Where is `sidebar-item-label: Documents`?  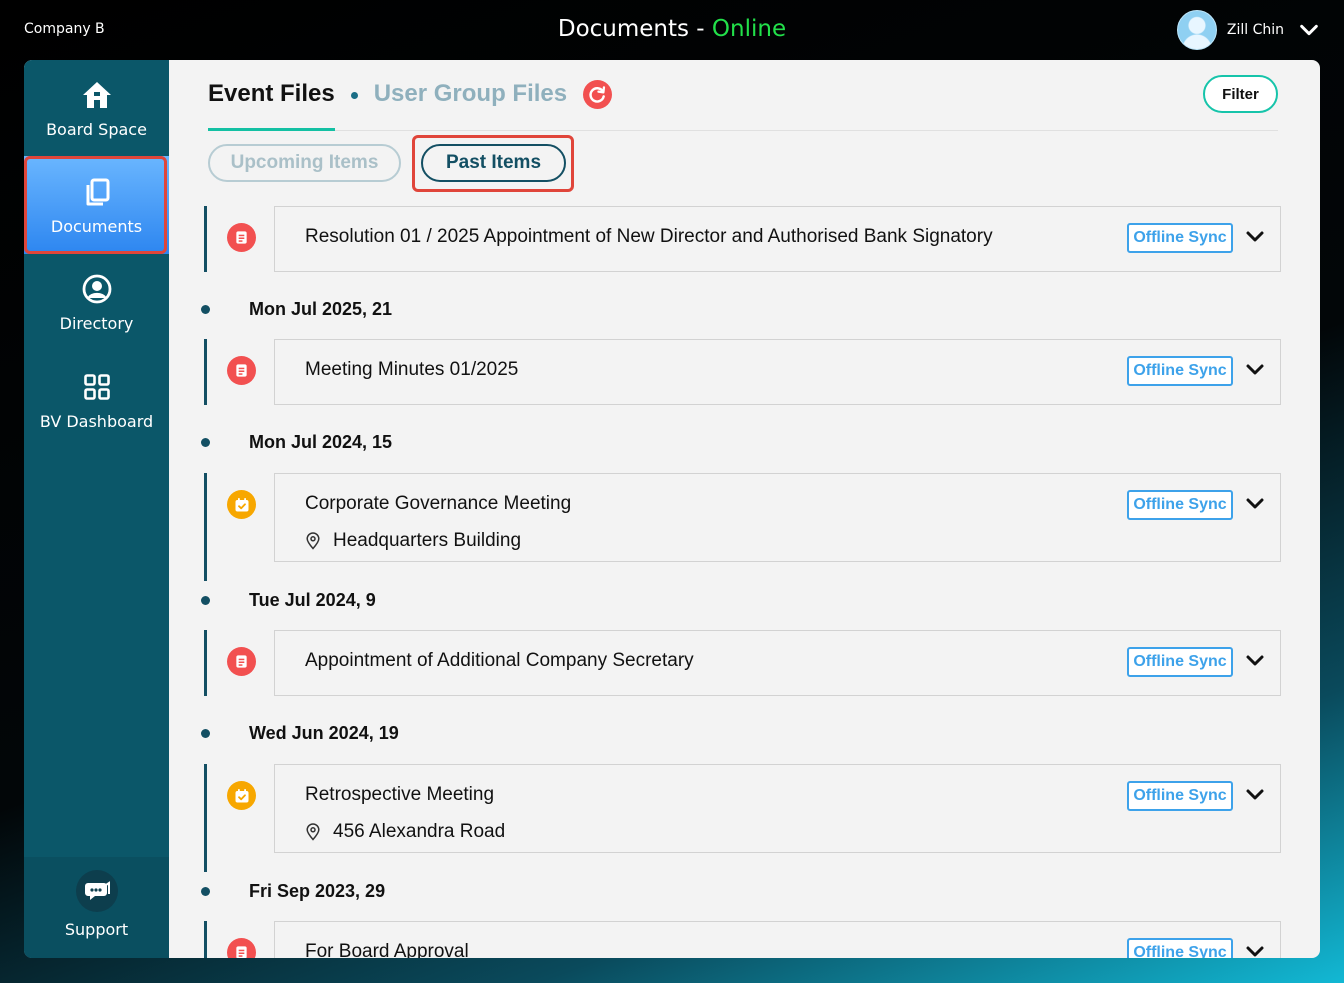 sidebar-item-label: Documents is located at coordinates (96, 226).